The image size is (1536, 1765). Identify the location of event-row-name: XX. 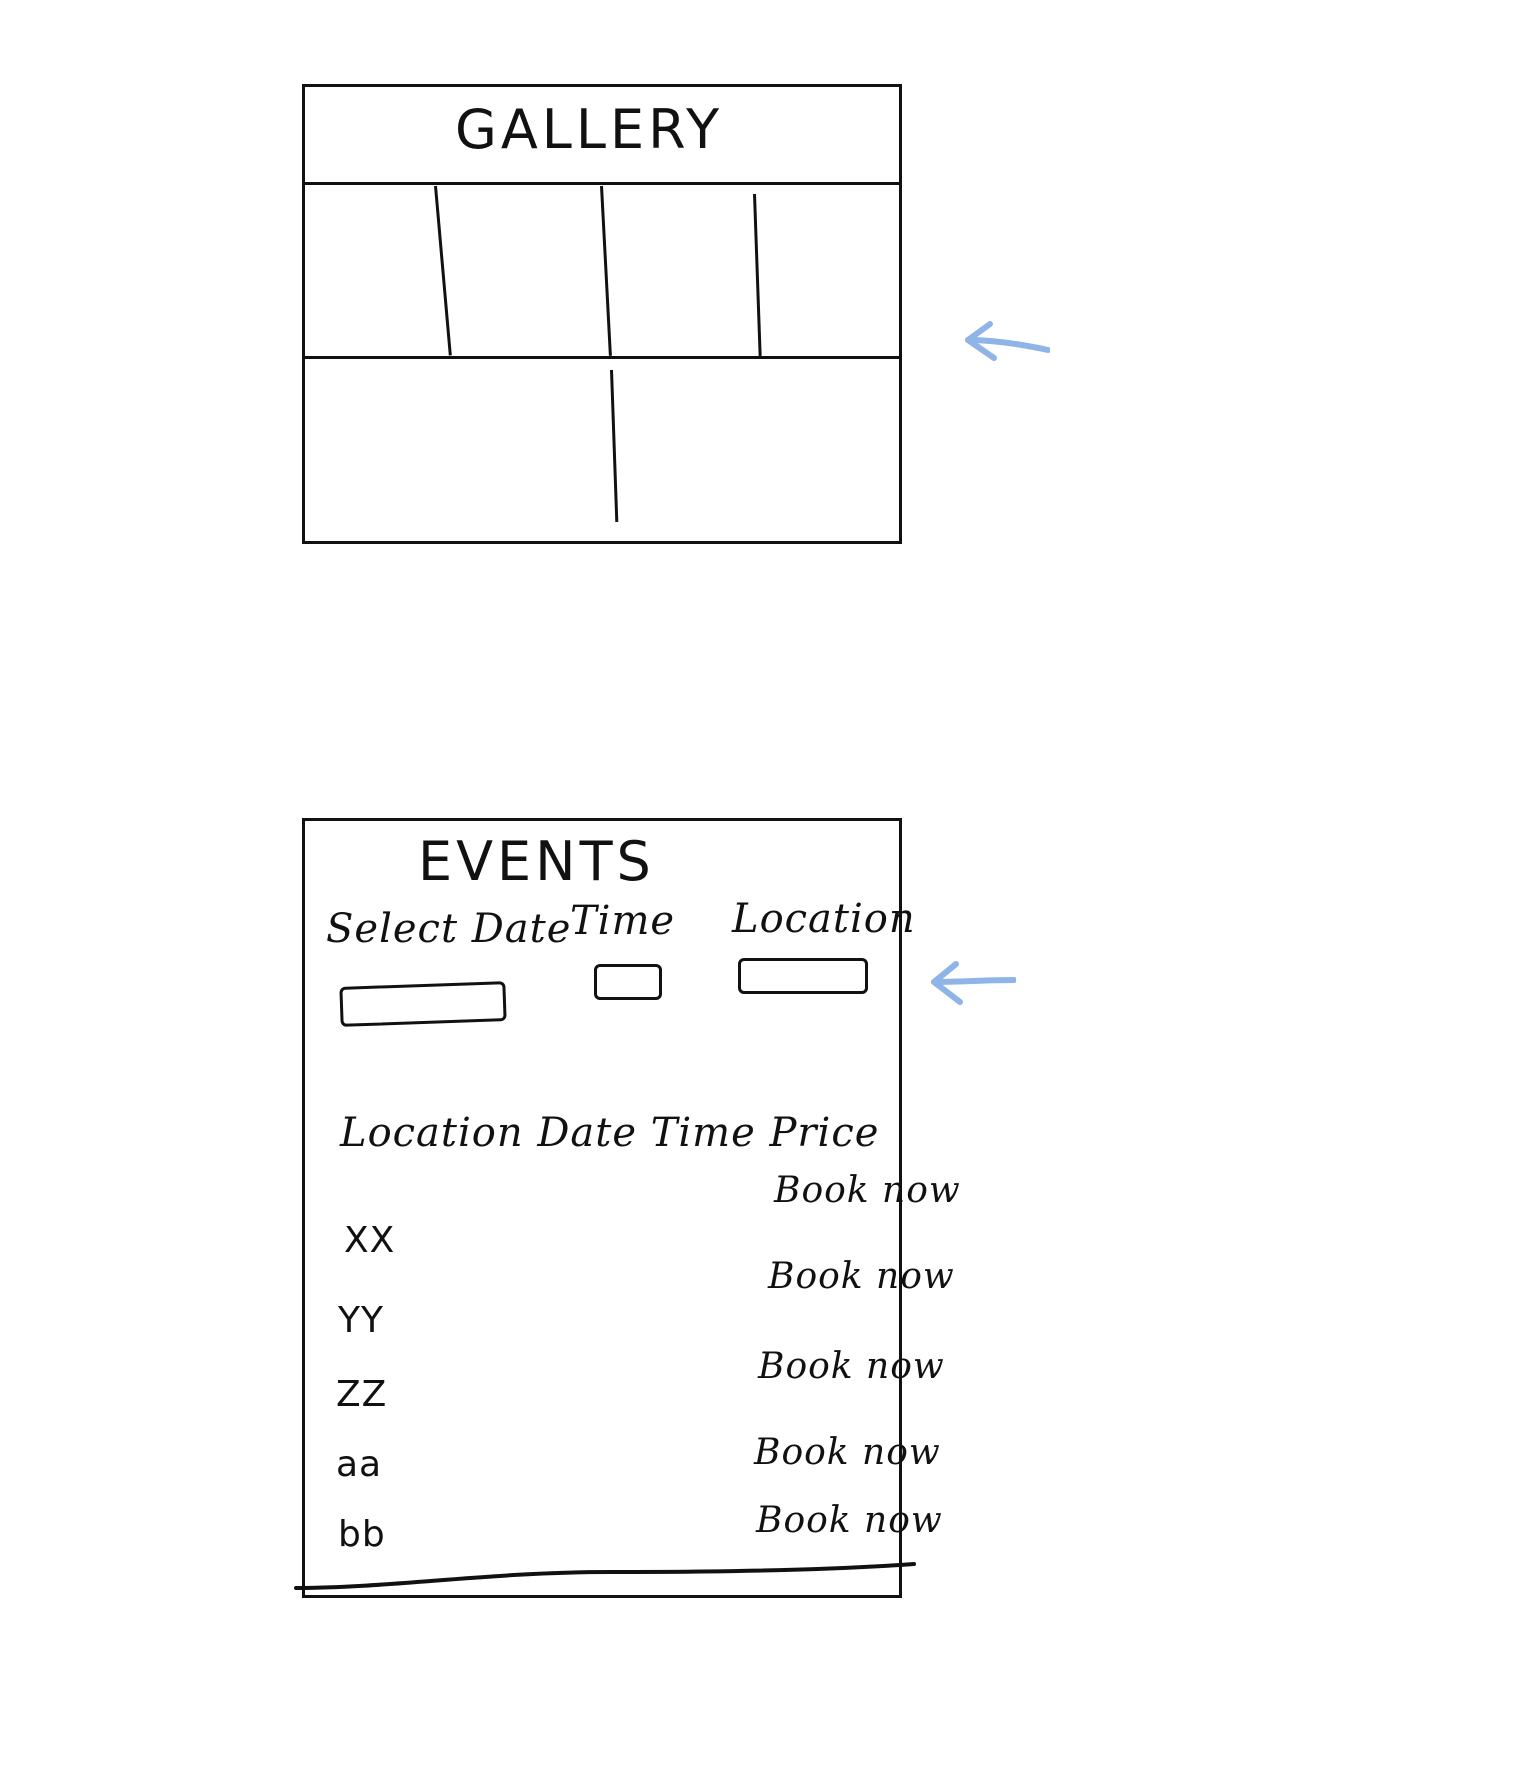
(370, 1240).